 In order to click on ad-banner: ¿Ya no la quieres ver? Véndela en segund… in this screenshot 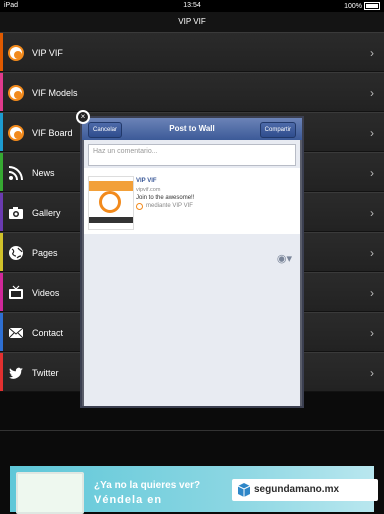, I will do `click(194, 490)`.